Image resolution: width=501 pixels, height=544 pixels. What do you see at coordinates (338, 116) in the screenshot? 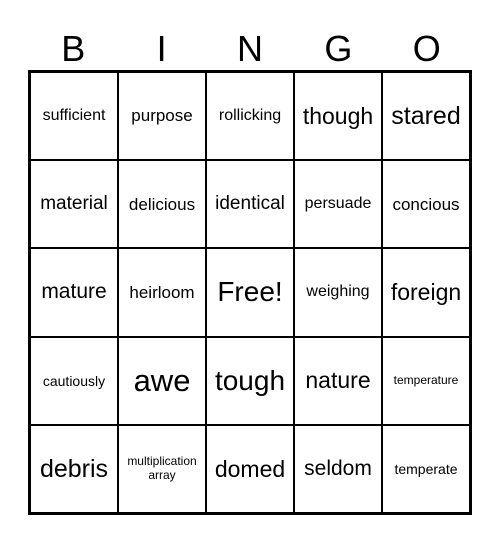
I see `bingo-cell: though` at bounding box center [338, 116].